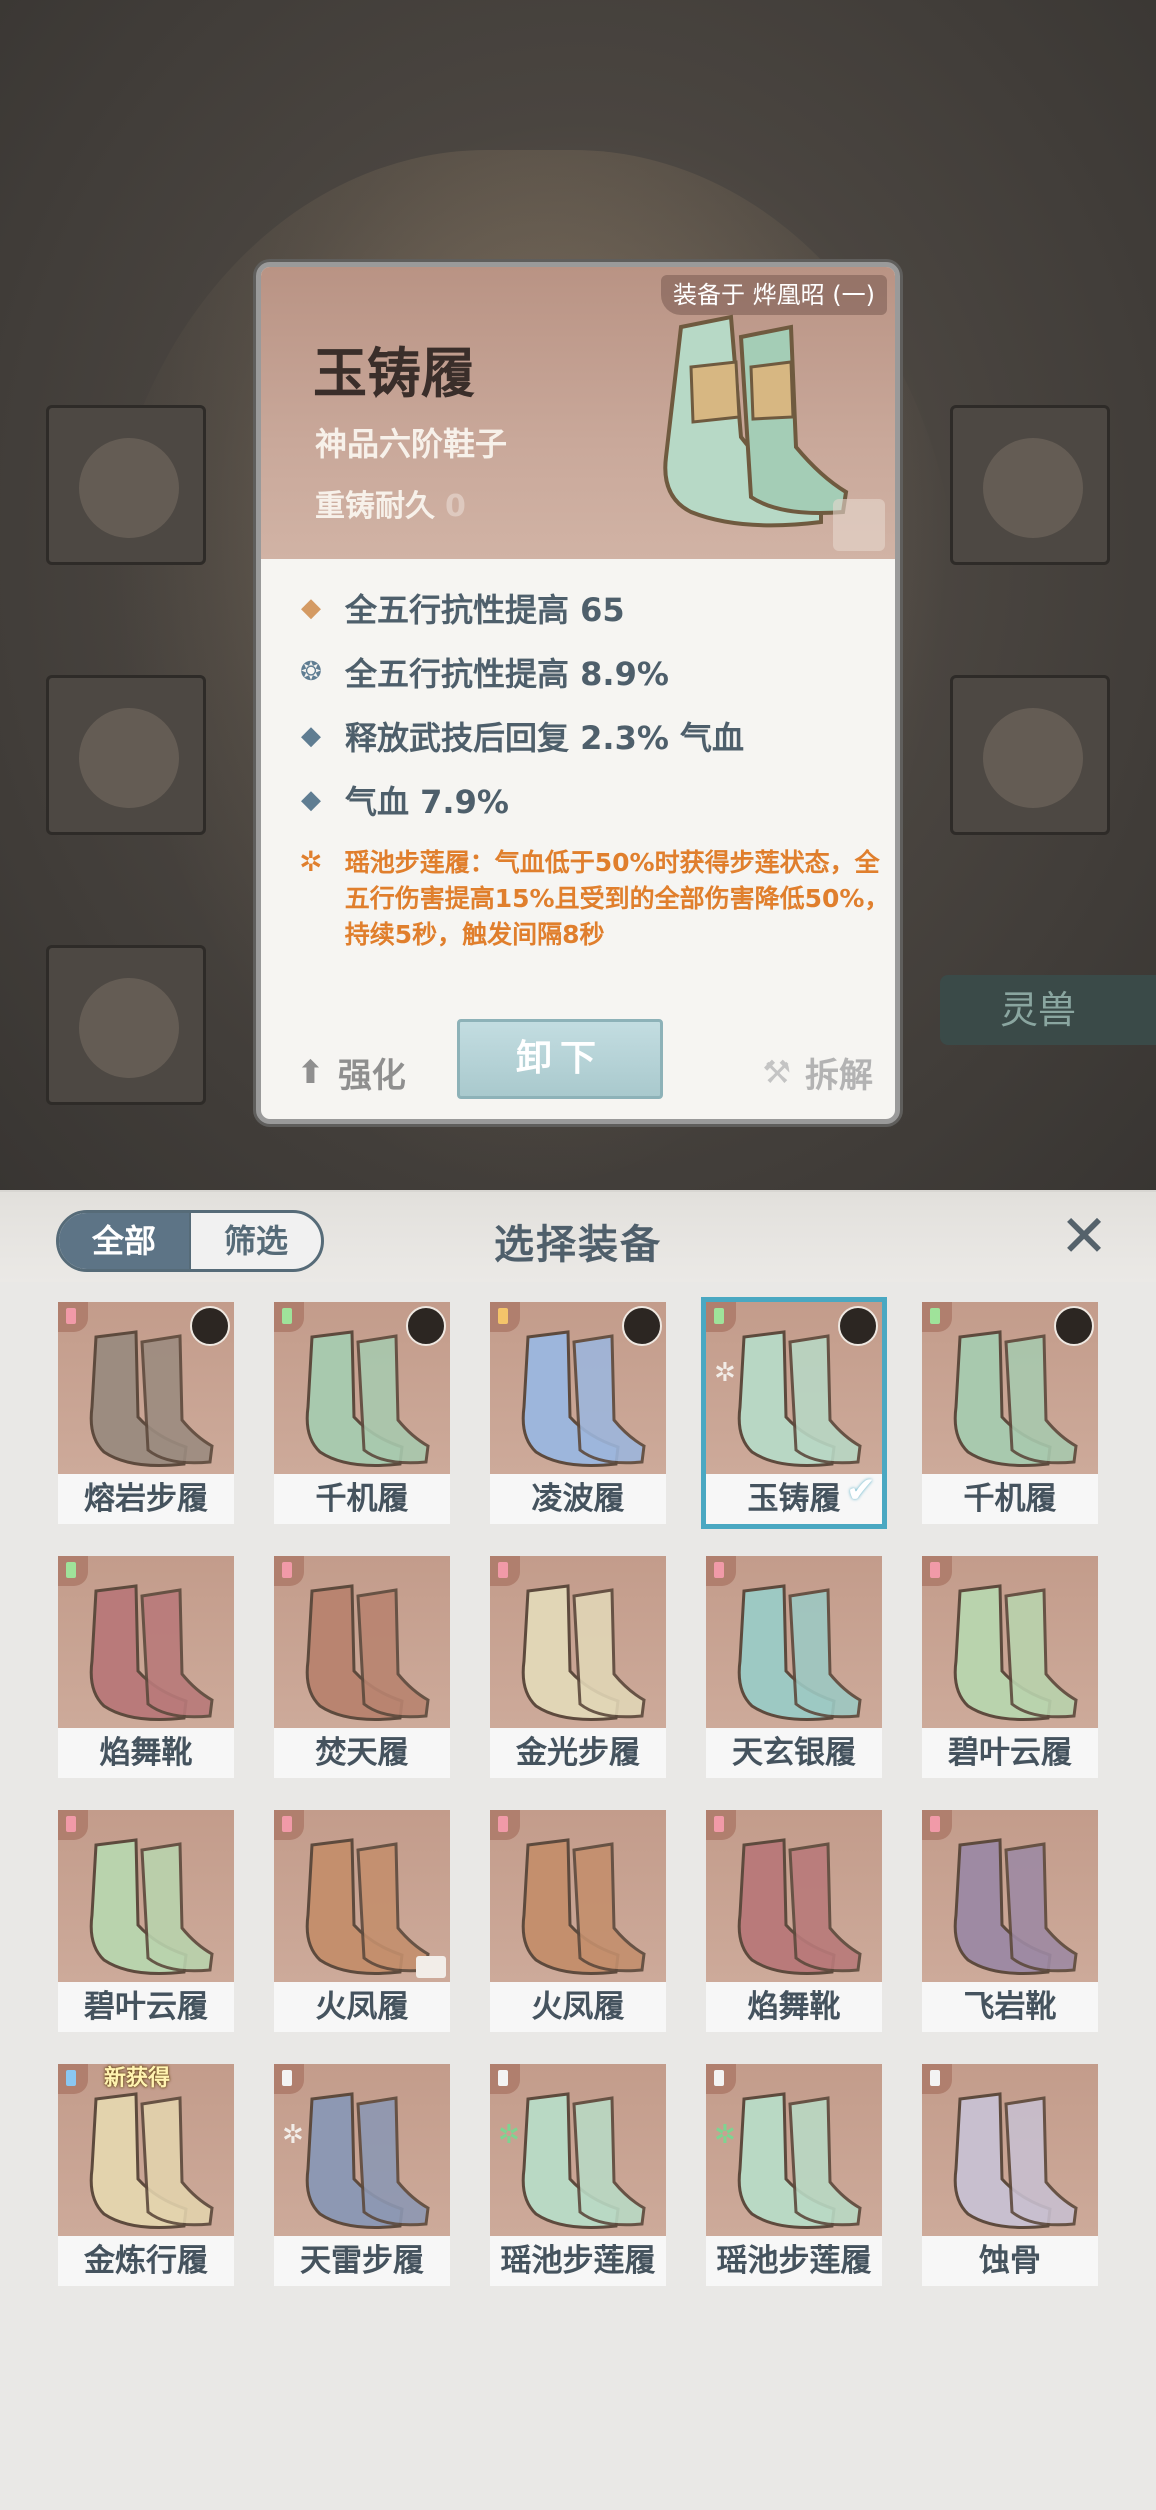  Describe the element at coordinates (560, 1059) in the screenshot. I see `unequip-button: 卸下` at that location.